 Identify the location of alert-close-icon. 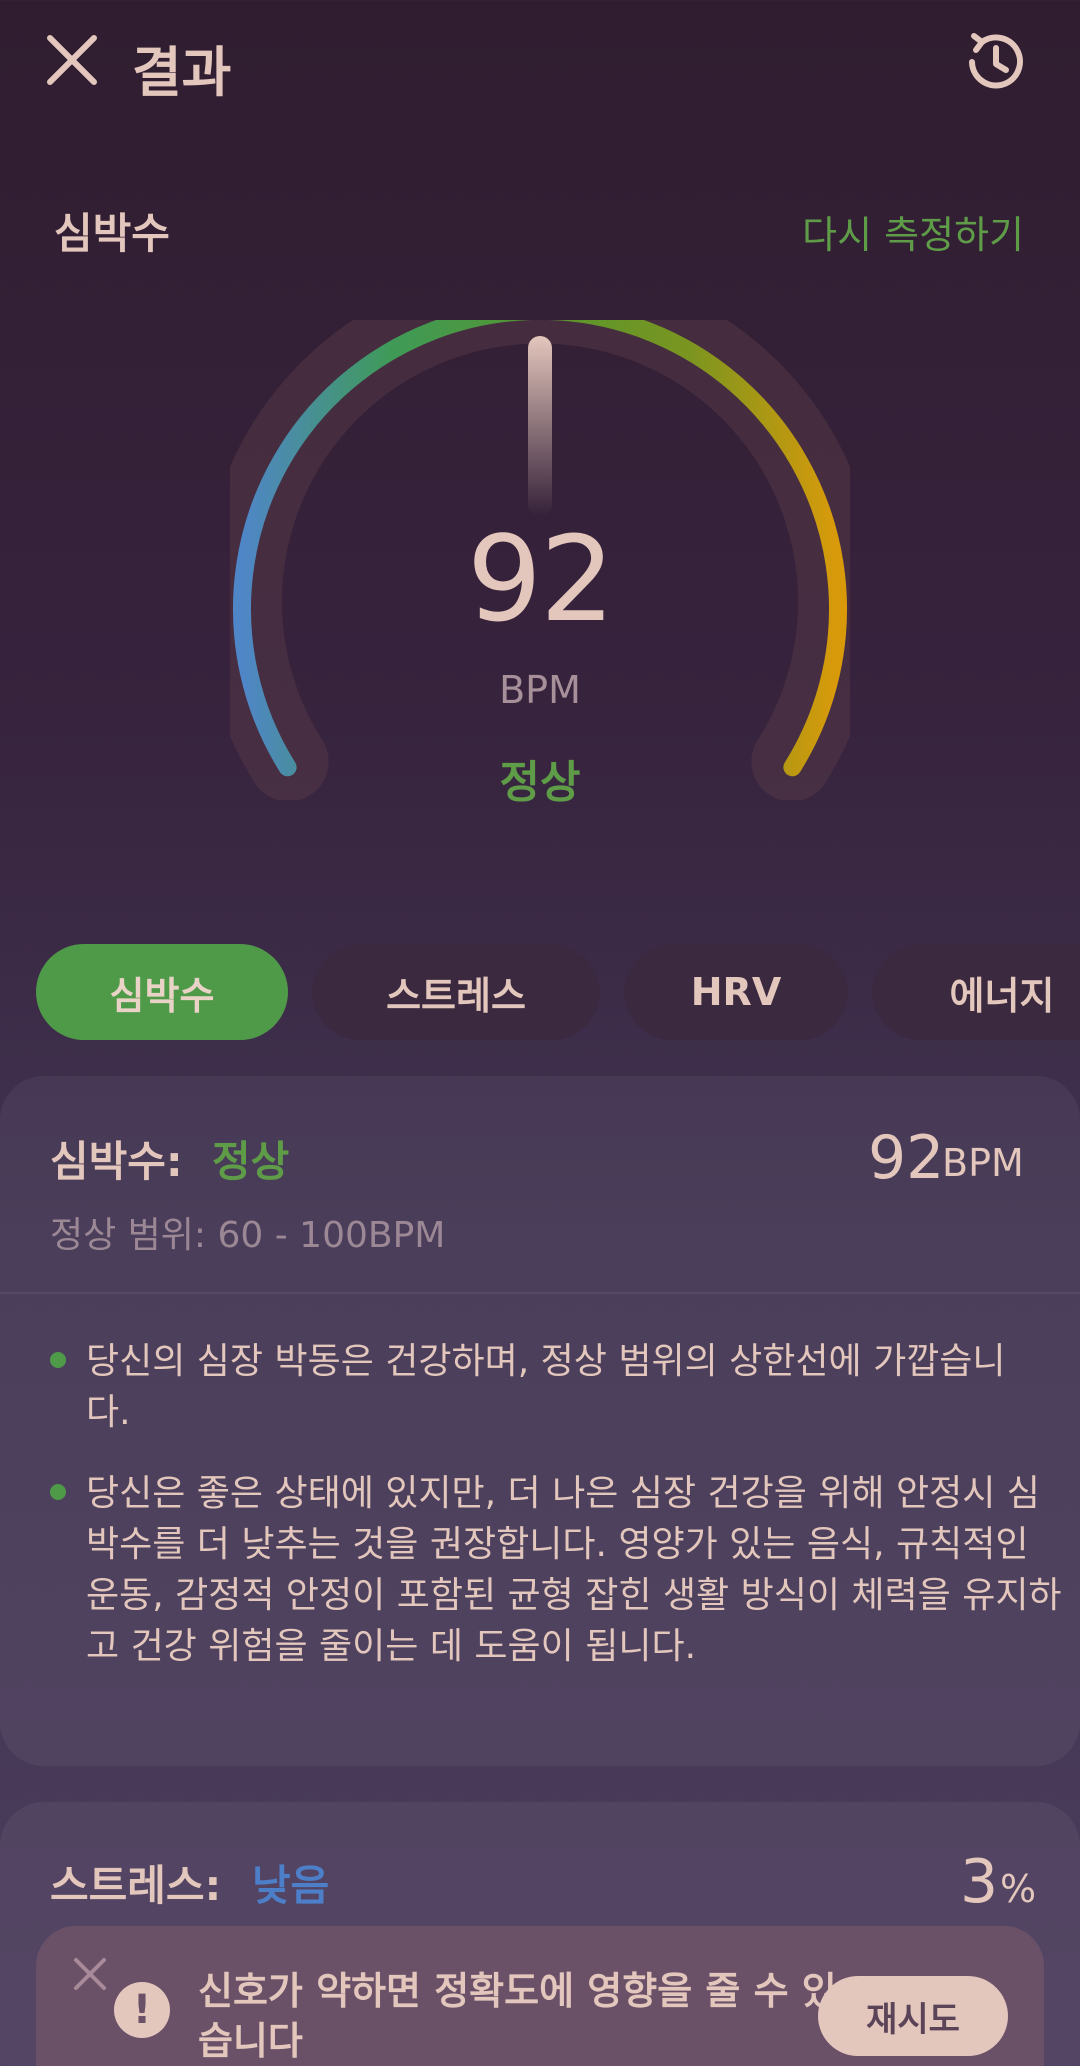
(90, 1974).